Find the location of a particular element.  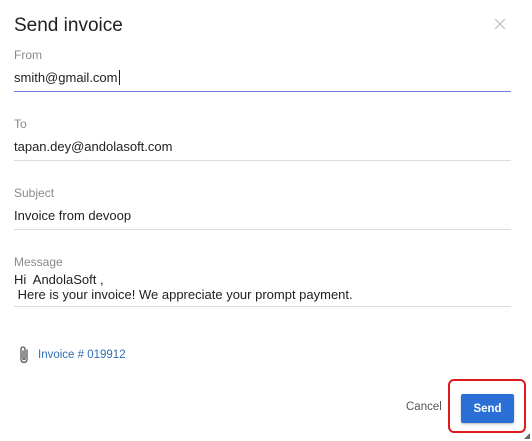

subject-input: Invoice from devoop is located at coordinates (262, 216).